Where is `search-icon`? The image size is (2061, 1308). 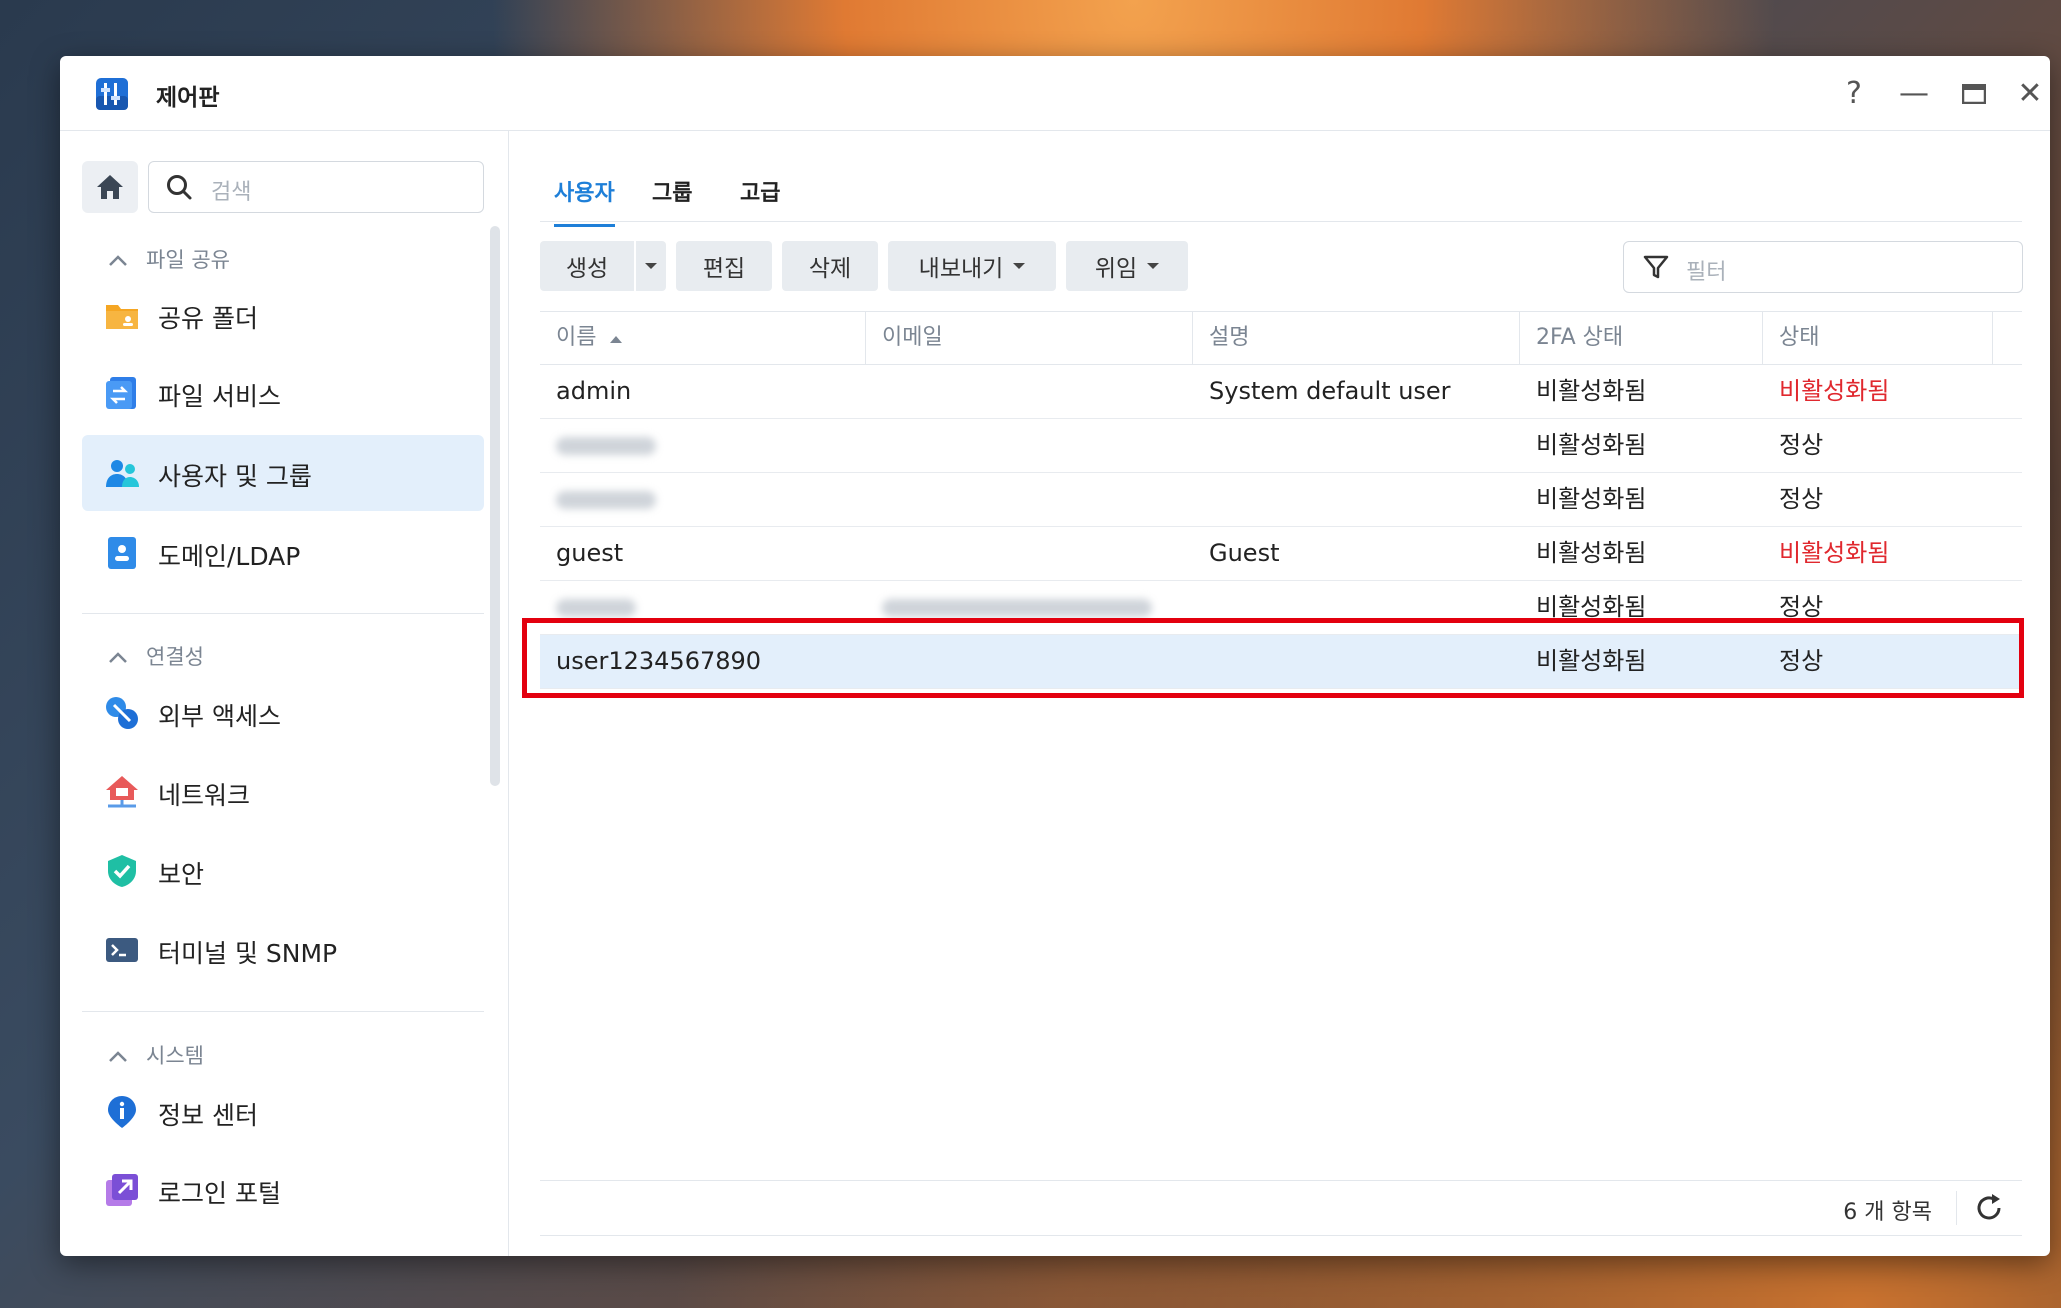 search-icon is located at coordinates (179, 187).